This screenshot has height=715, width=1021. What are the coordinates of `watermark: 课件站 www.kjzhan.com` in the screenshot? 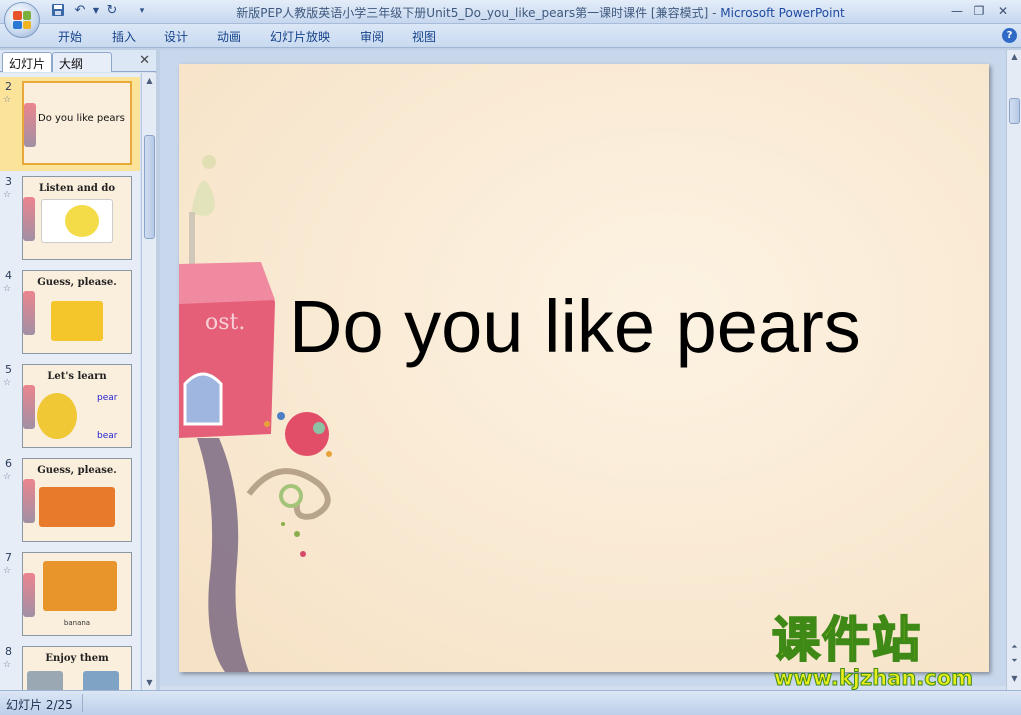 It's located at (888, 651).